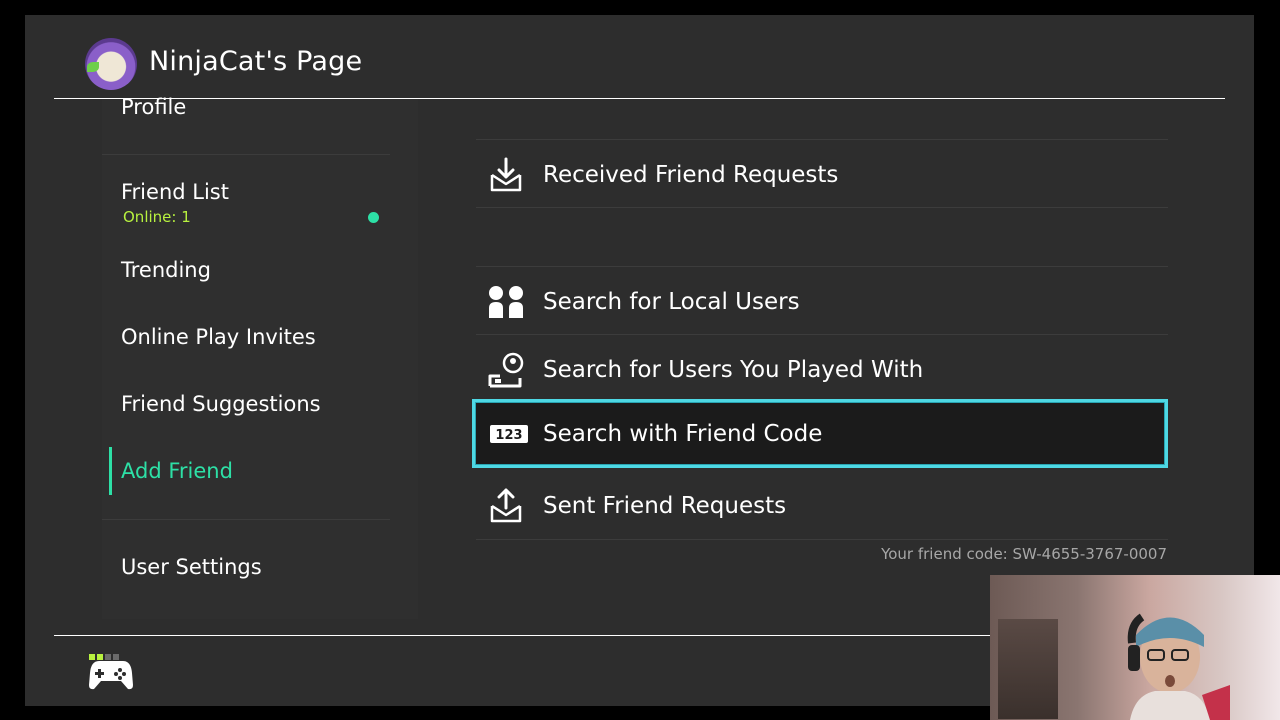 Image resolution: width=1280 pixels, height=720 pixels. I want to click on download-inbox-icon, so click(506, 174).